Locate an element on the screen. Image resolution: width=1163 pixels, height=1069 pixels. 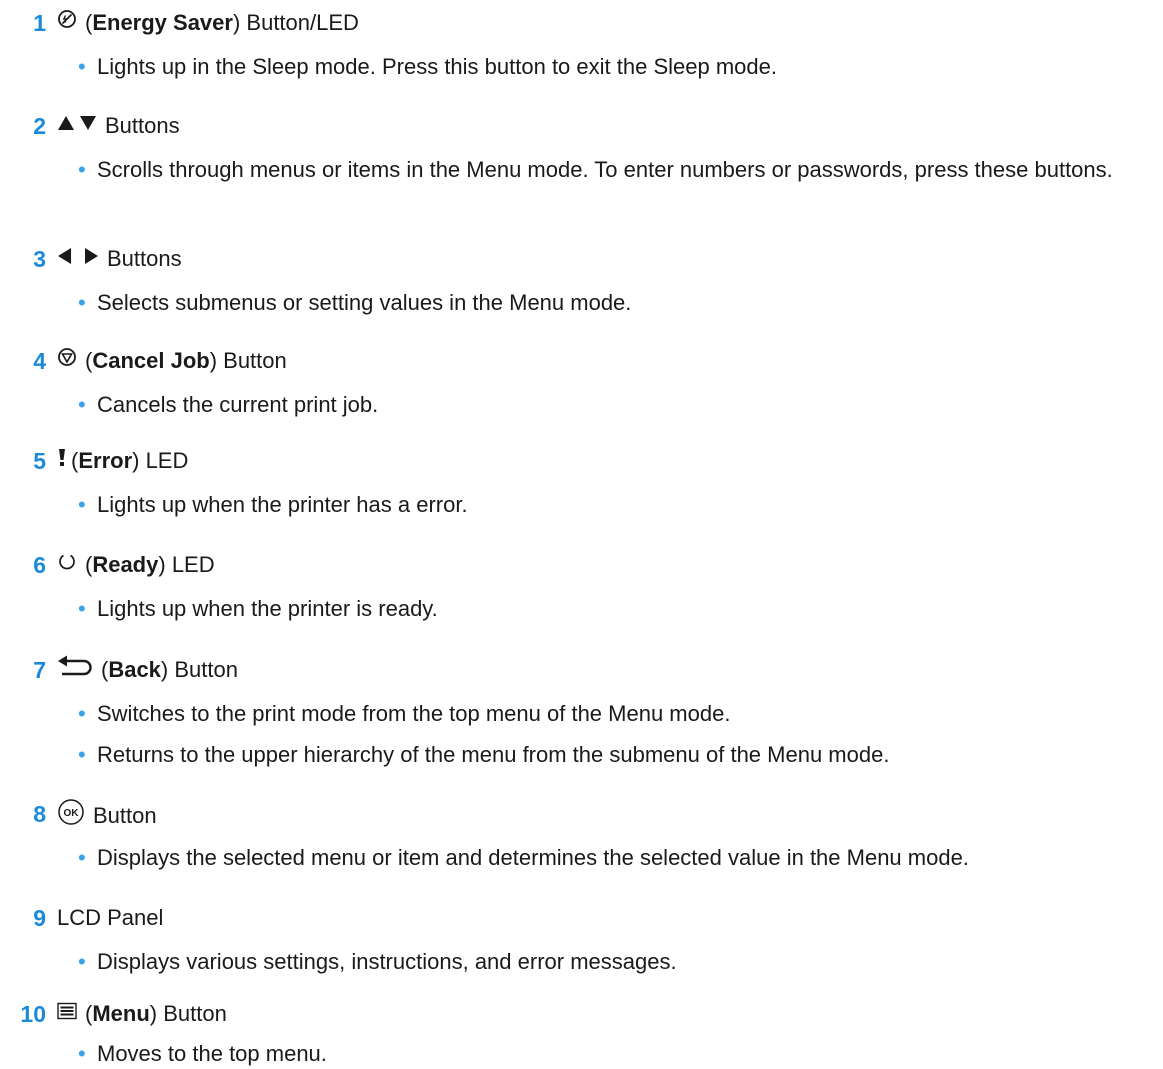
item-number: 5 is located at coordinates (39, 461).